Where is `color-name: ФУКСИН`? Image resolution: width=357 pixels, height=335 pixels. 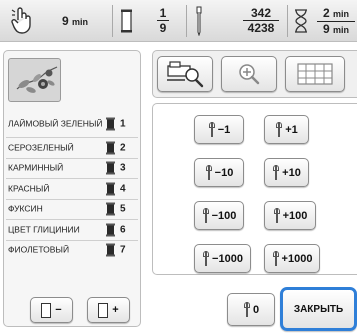 color-name: ФУКСИН is located at coordinates (25, 208).